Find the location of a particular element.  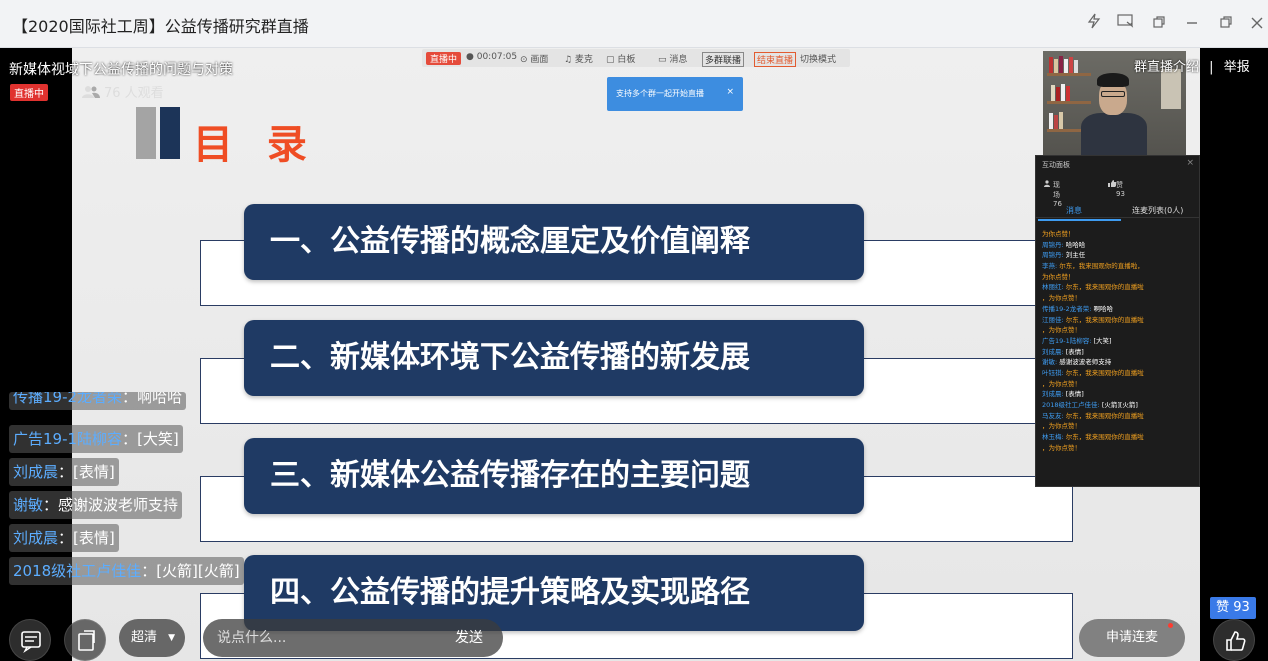

lightning-icon is located at coordinates (1094, 24).